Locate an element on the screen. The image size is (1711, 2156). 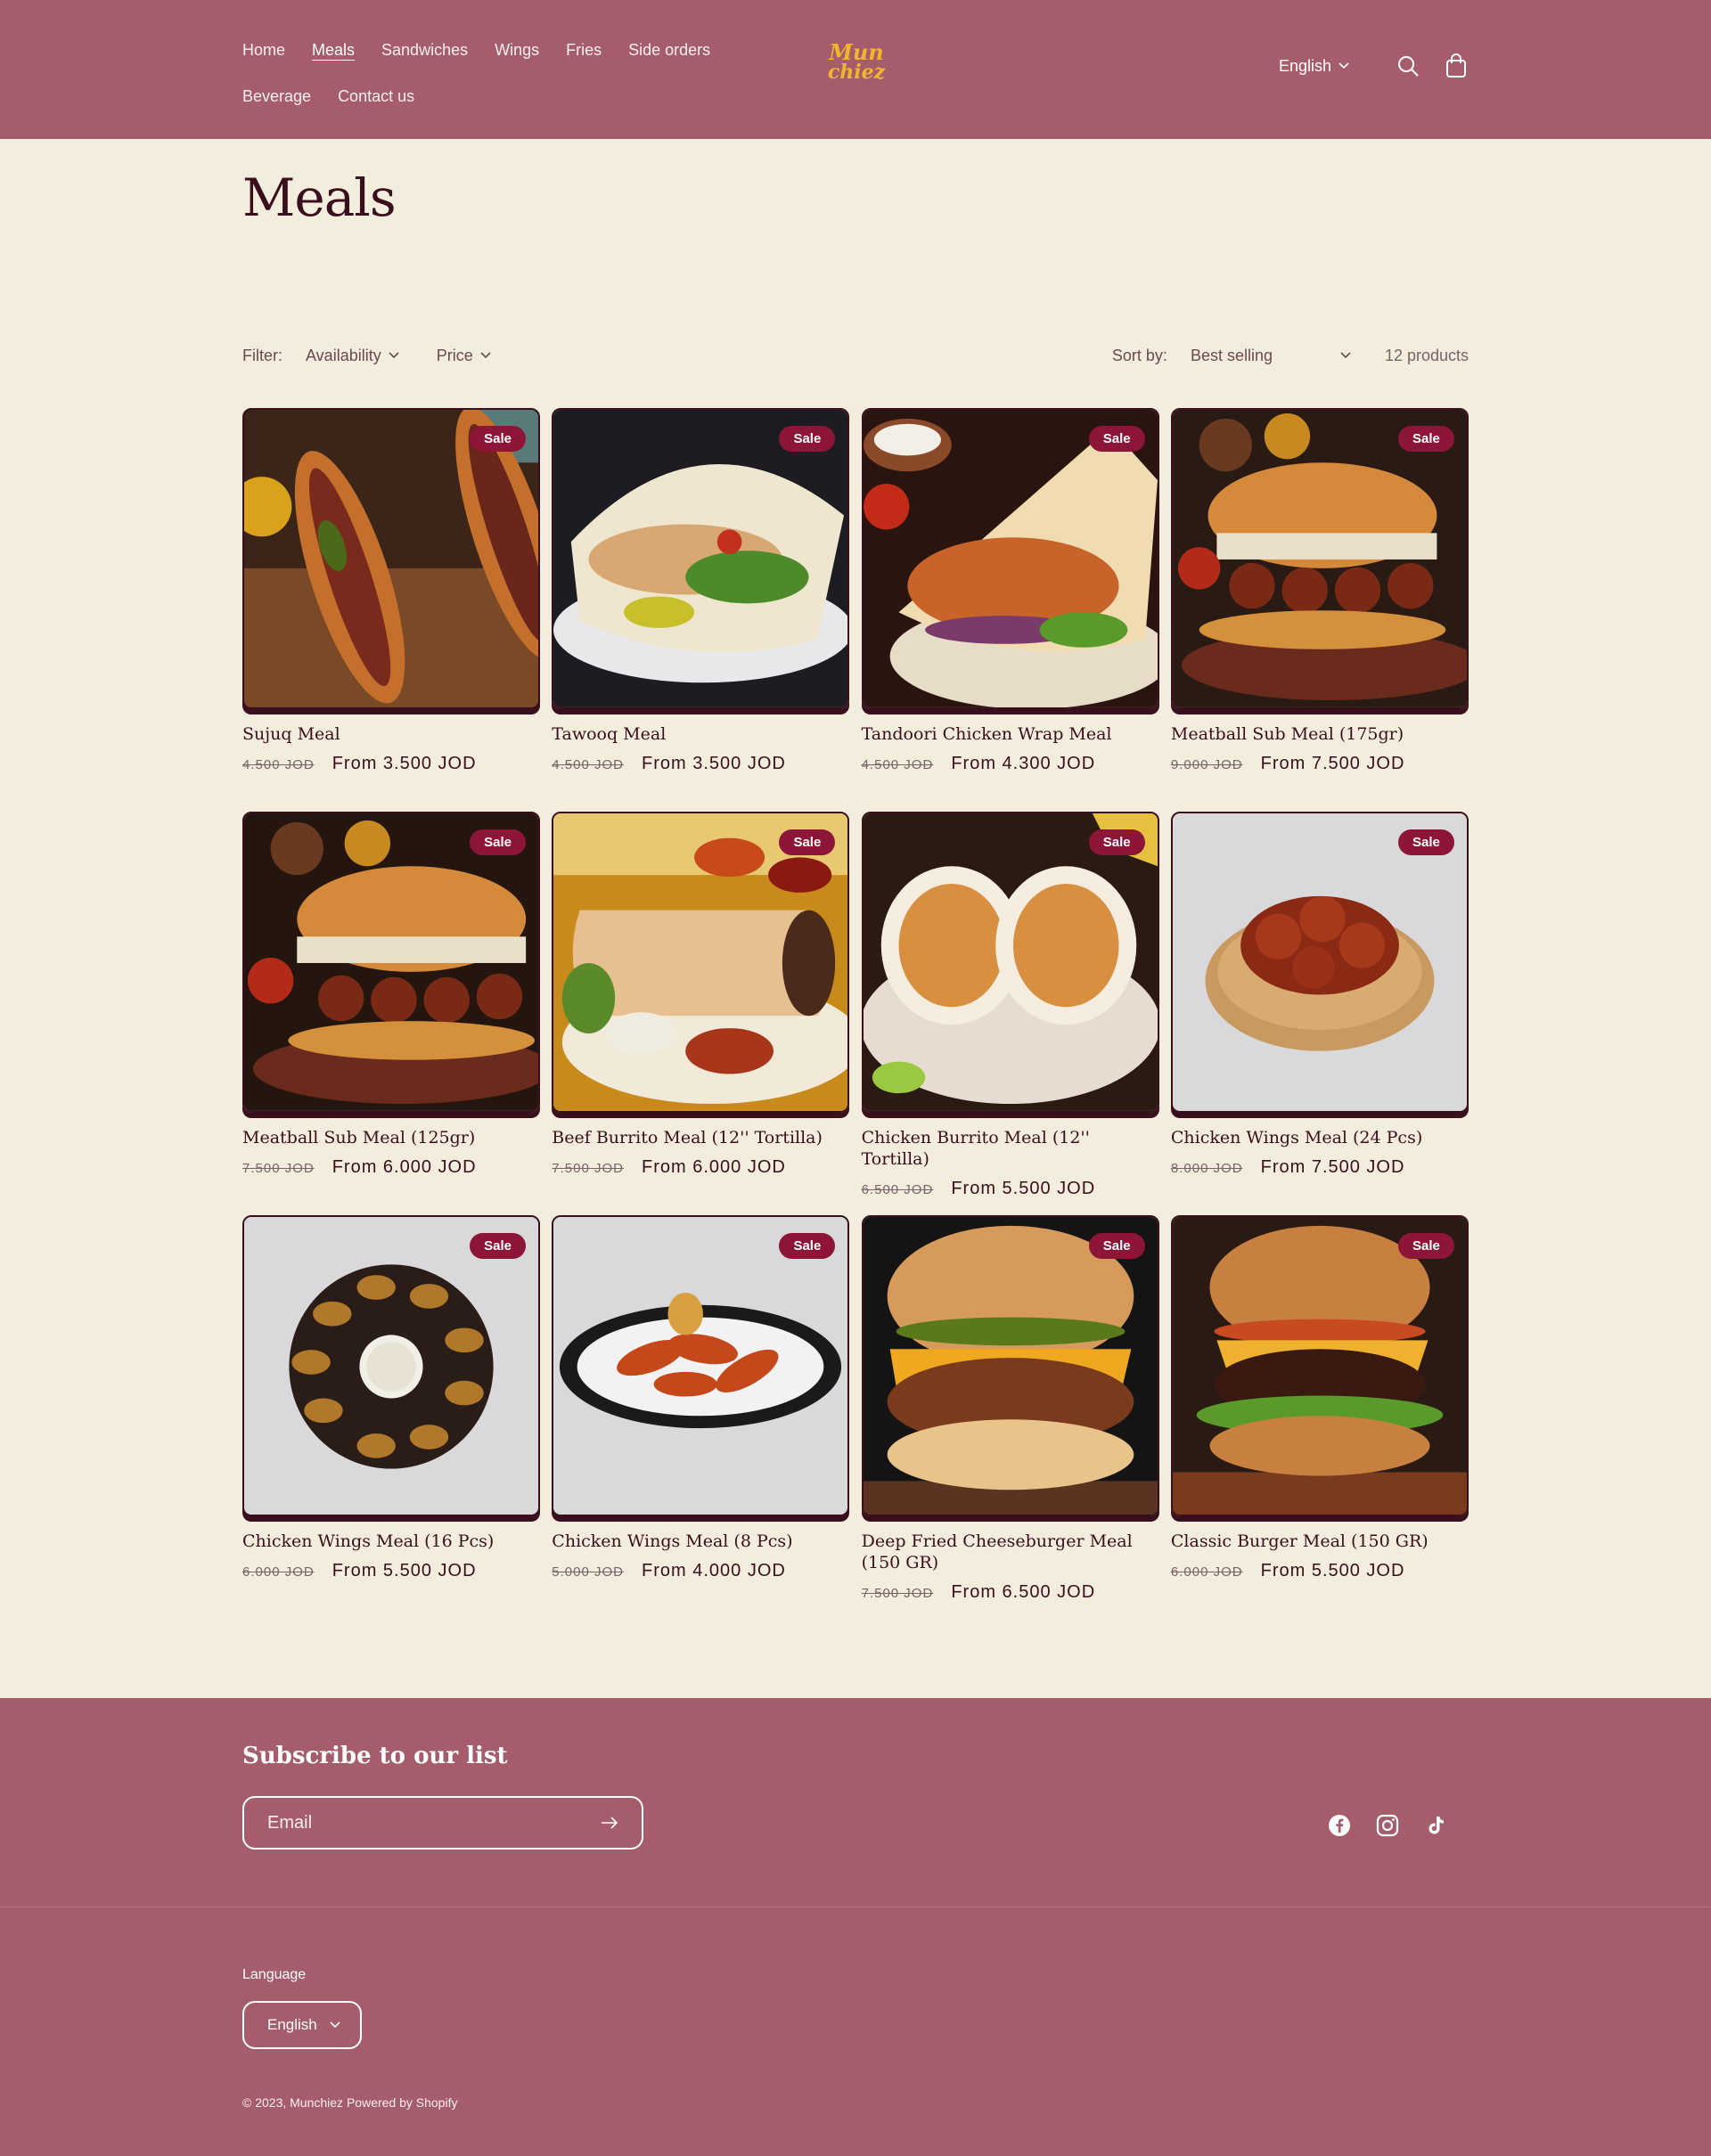
language-selector: English is located at coordinates (1314, 66).